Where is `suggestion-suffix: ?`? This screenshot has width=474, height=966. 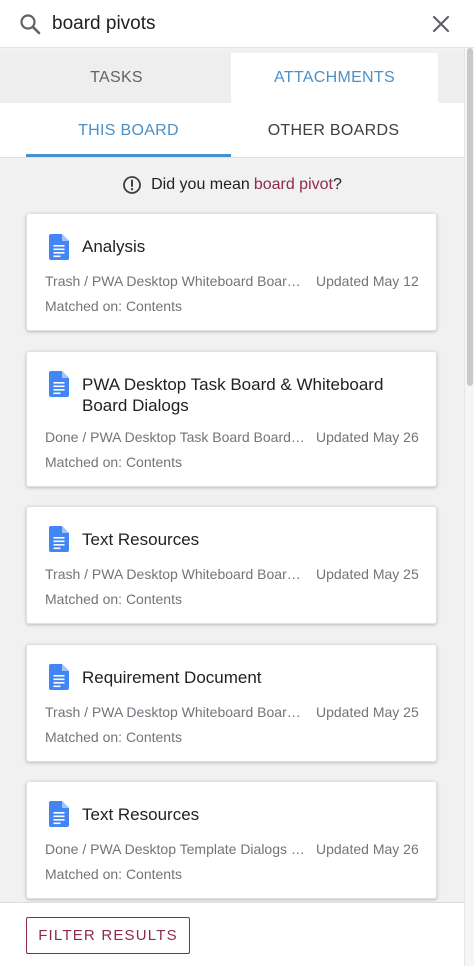
suggestion-suffix: ? is located at coordinates (337, 184).